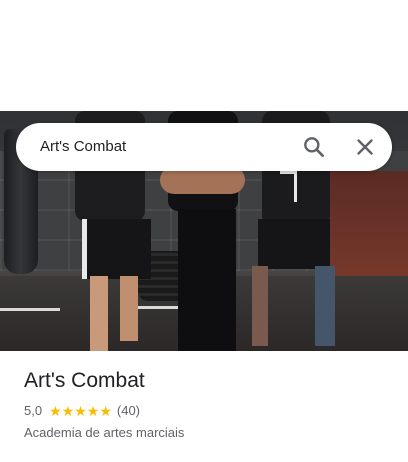  I want to click on star-rating: ★ ★ ★ ★ ★, so click(80, 411).